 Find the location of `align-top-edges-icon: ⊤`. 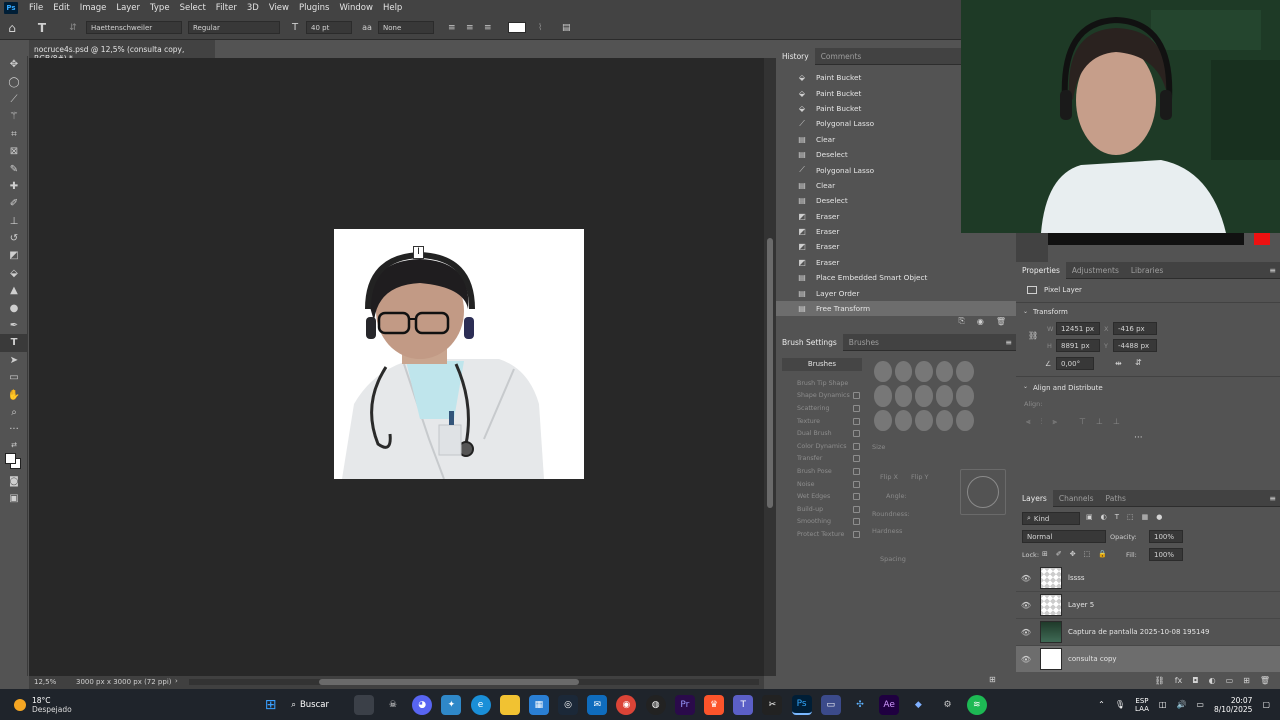

align-top-edges-icon: ⊤ is located at coordinates (1082, 422).